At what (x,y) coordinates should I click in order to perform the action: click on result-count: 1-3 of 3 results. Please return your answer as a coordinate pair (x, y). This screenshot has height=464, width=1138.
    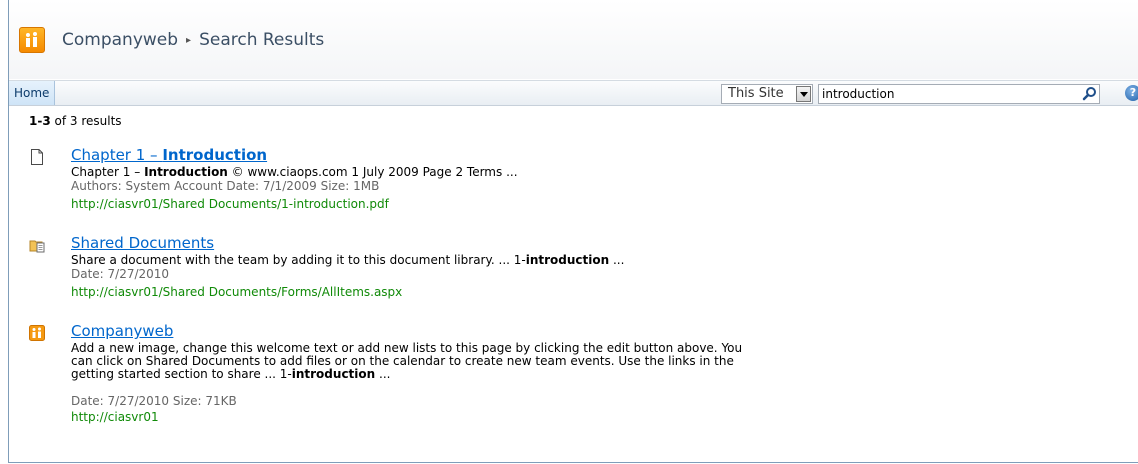
    Looking at the image, I should click on (75, 121).